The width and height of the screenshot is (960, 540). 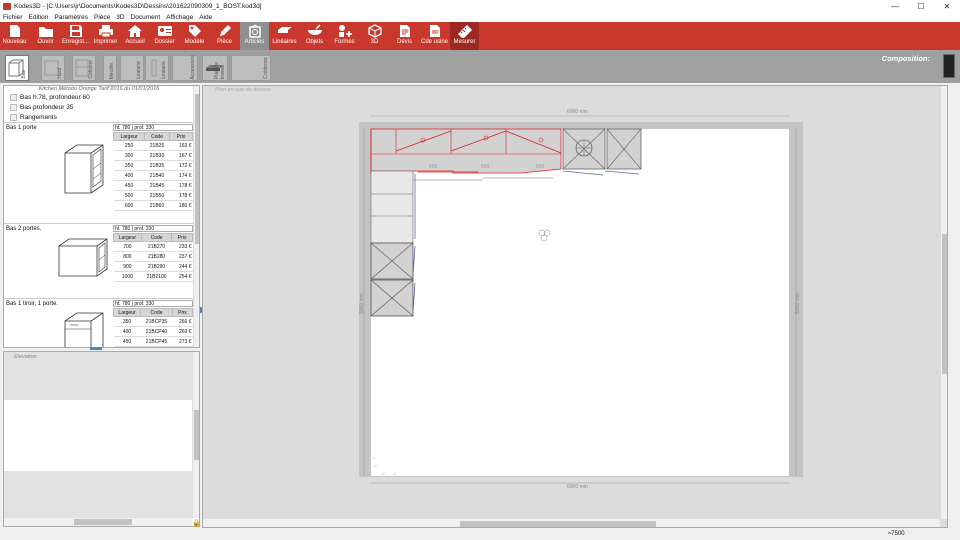 I want to click on menu-fichier: Fichier, so click(x=13, y=17).